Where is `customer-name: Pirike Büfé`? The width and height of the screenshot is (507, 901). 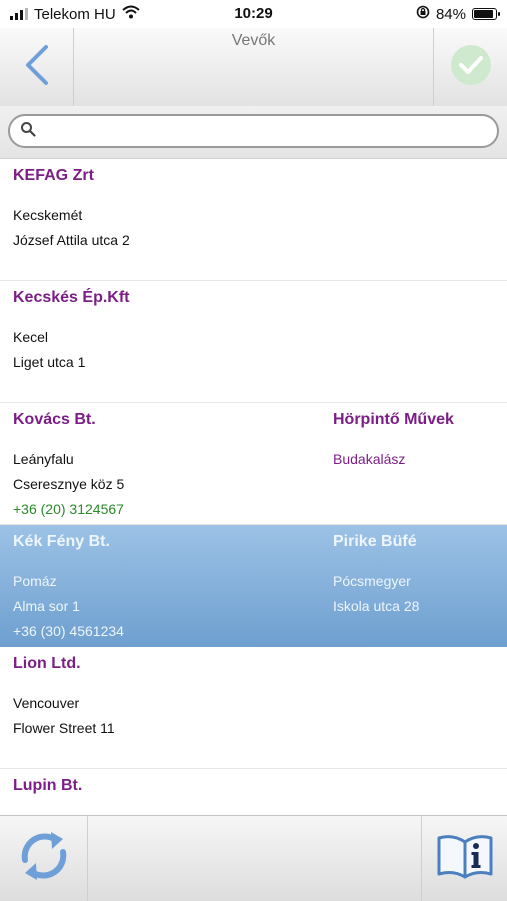
customer-name: Pirike Büfé is located at coordinates (375, 541).